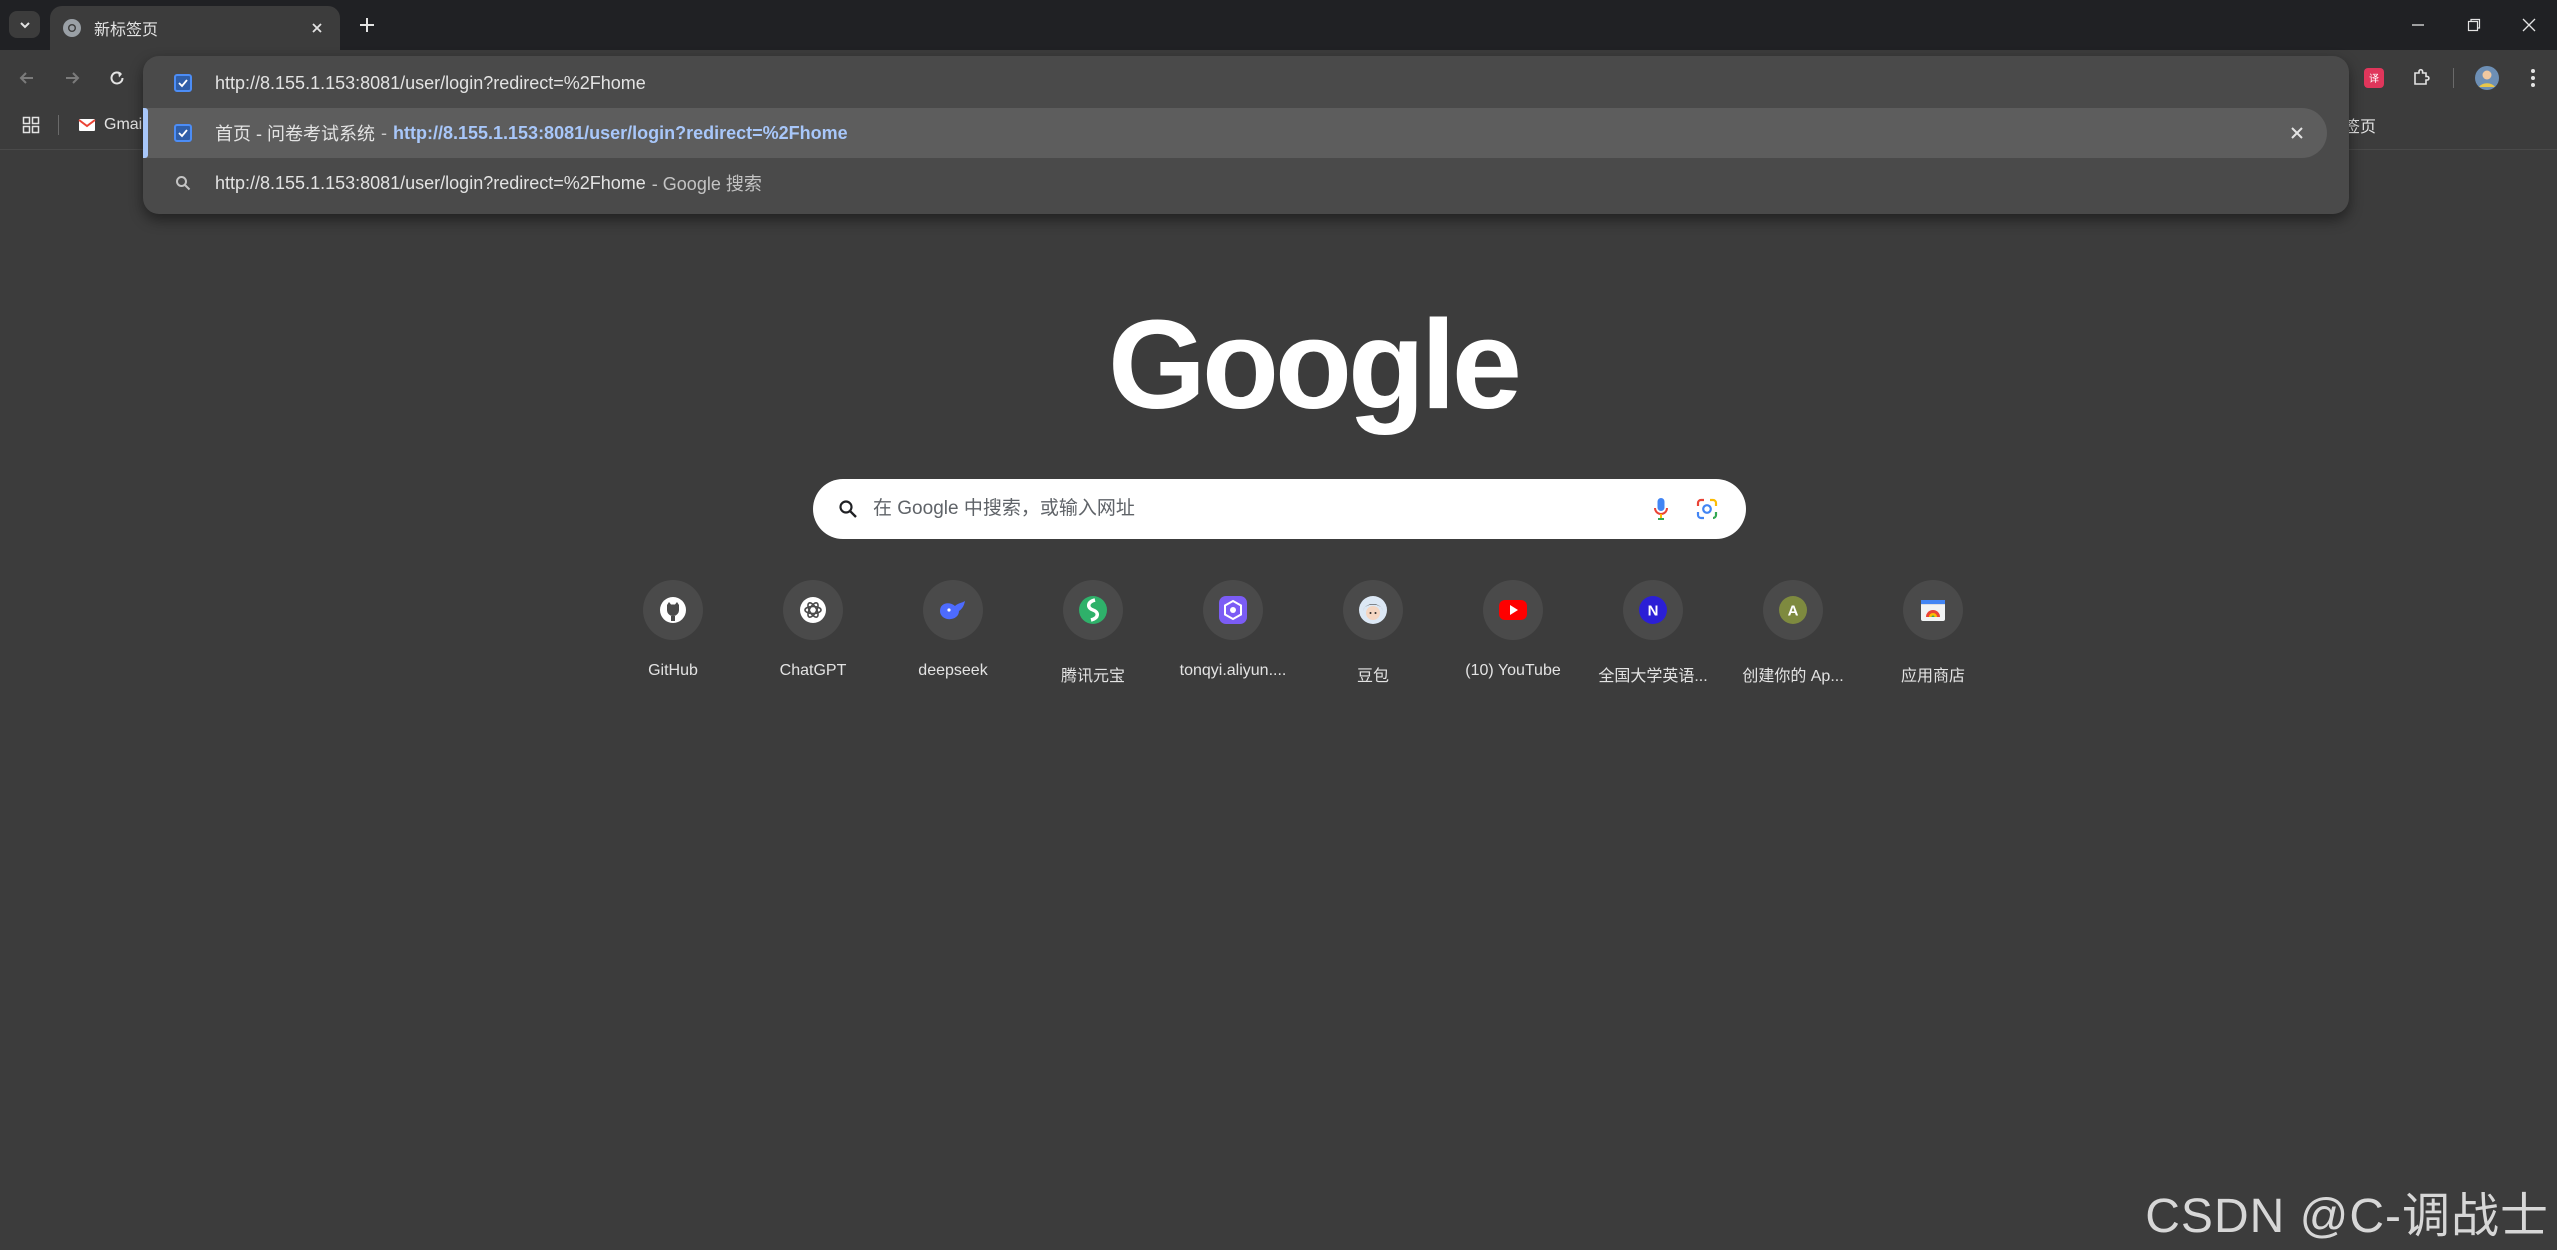 The image size is (2557, 1250). I want to click on new-tab-button, so click(367, 25).